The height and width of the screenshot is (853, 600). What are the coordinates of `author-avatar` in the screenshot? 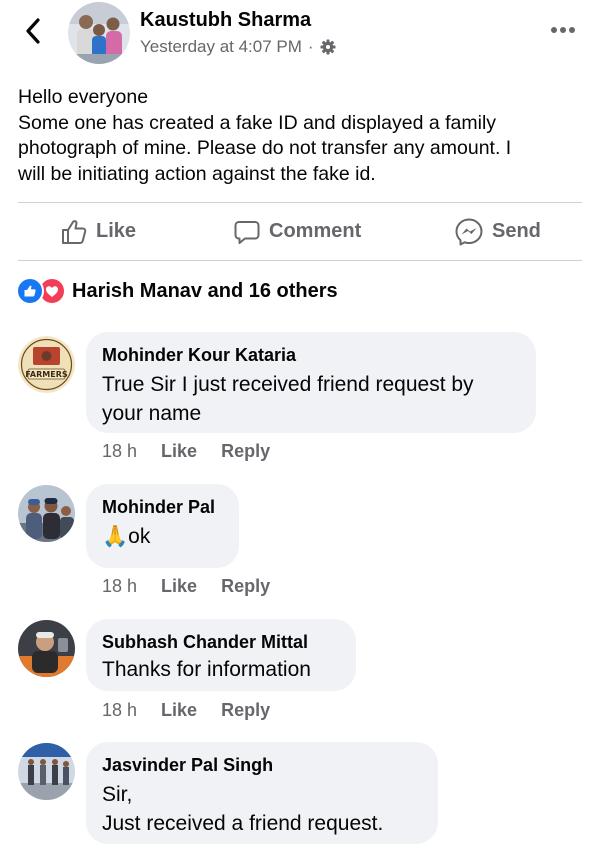 It's located at (99, 33).